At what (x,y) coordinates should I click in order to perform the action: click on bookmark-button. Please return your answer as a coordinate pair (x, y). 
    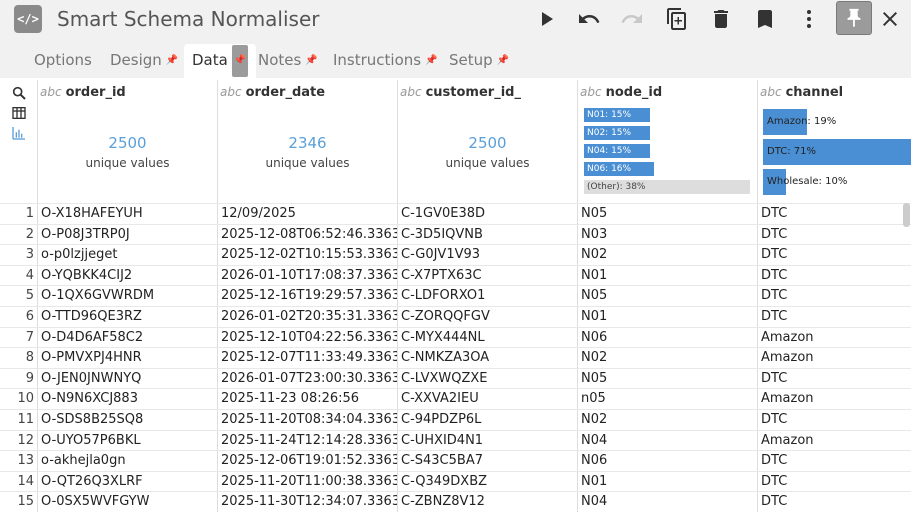
    Looking at the image, I should click on (765, 19).